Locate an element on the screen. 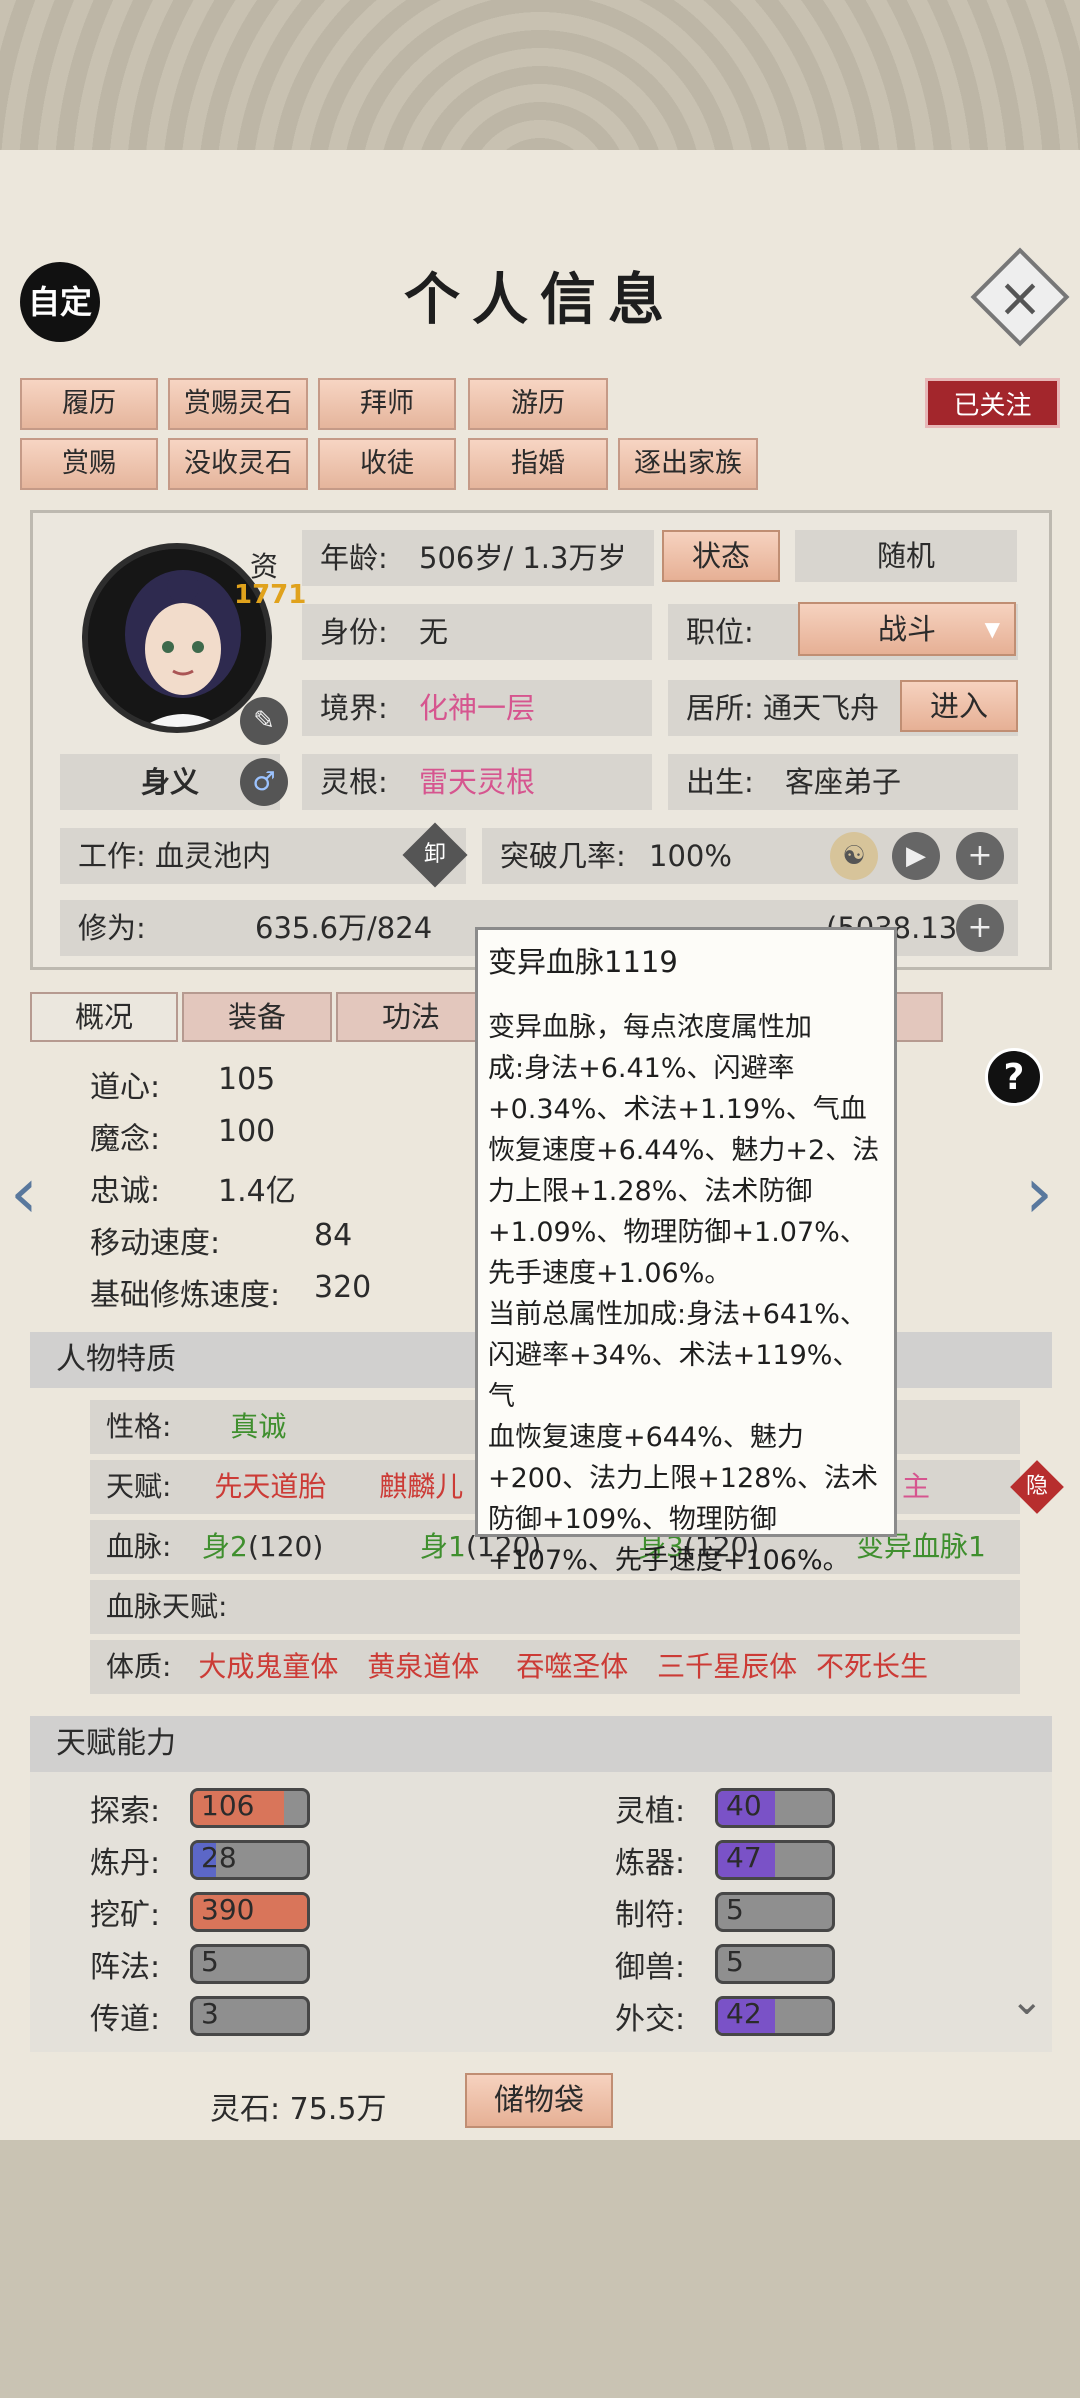 This screenshot has height=2398, width=1080. personality-label: 性格: is located at coordinates (139, 1426).